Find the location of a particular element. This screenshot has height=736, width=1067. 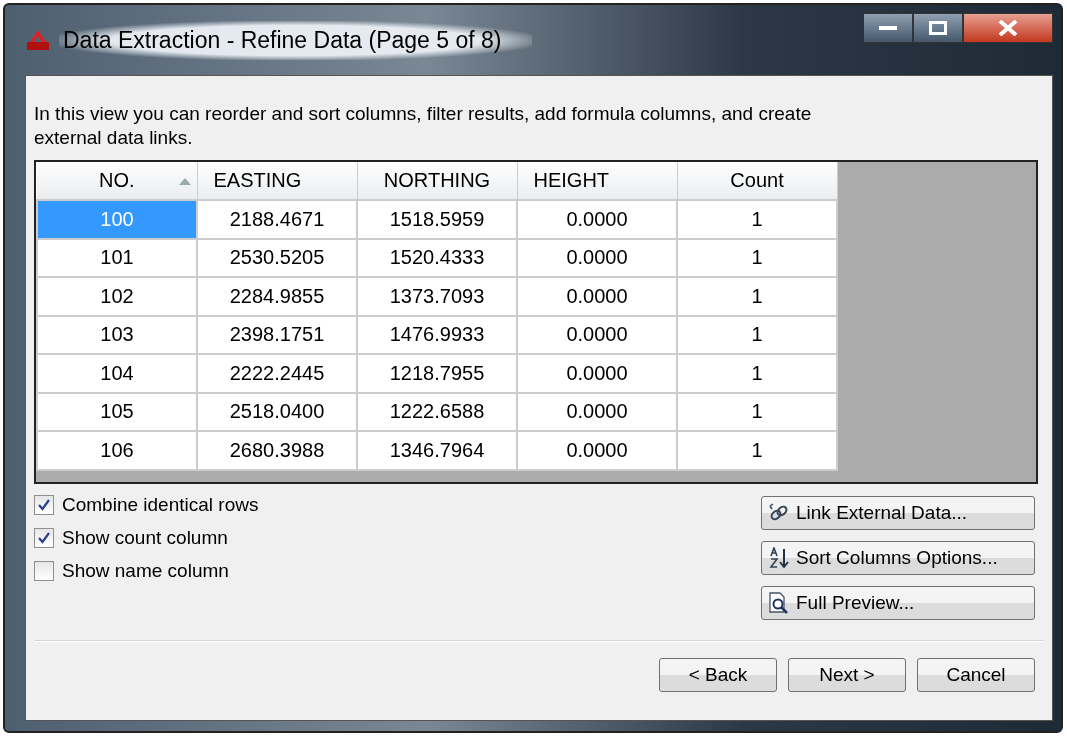

table-cell: 1373.7093 is located at coordinates (437, 296).